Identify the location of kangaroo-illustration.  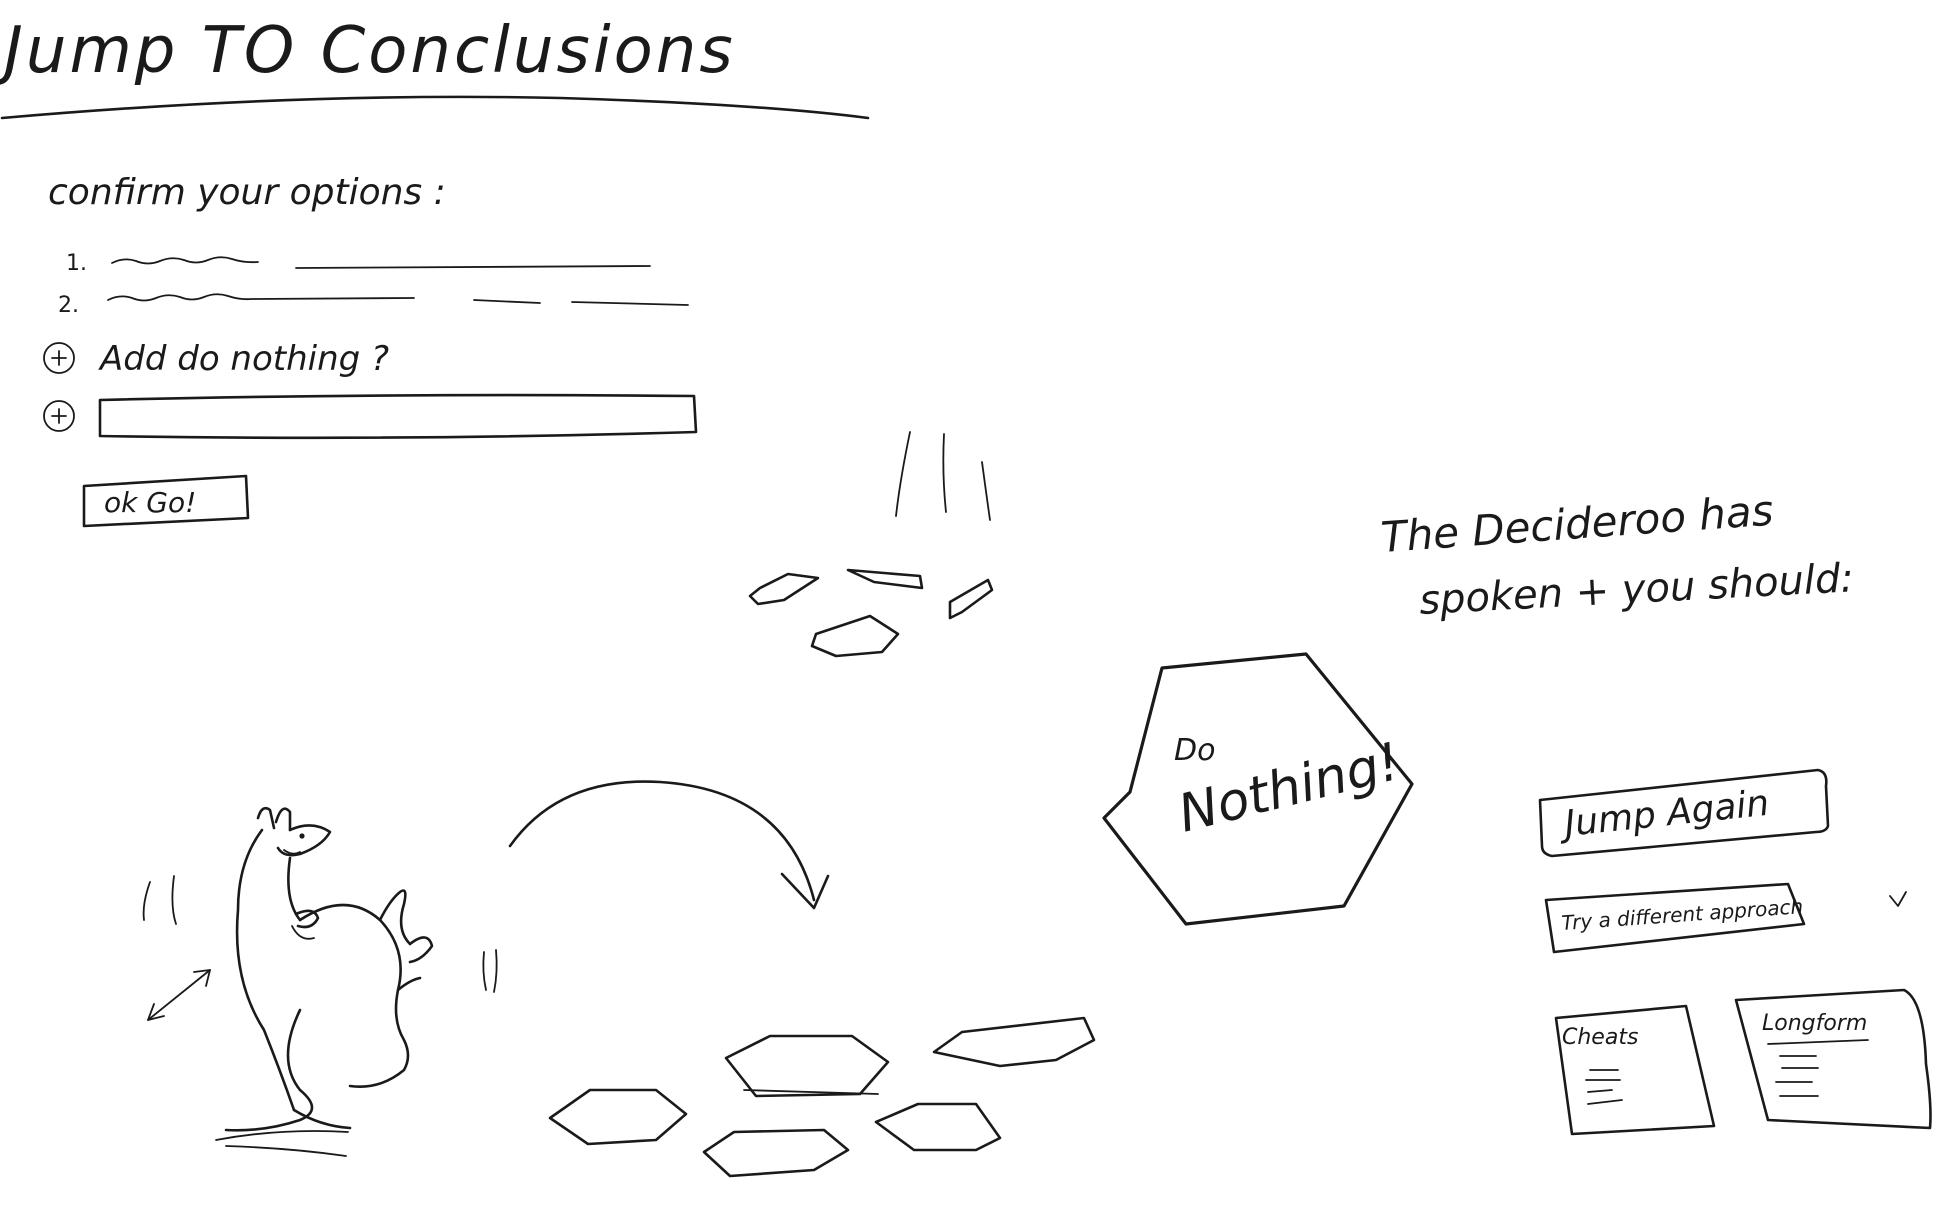
(320, 981).